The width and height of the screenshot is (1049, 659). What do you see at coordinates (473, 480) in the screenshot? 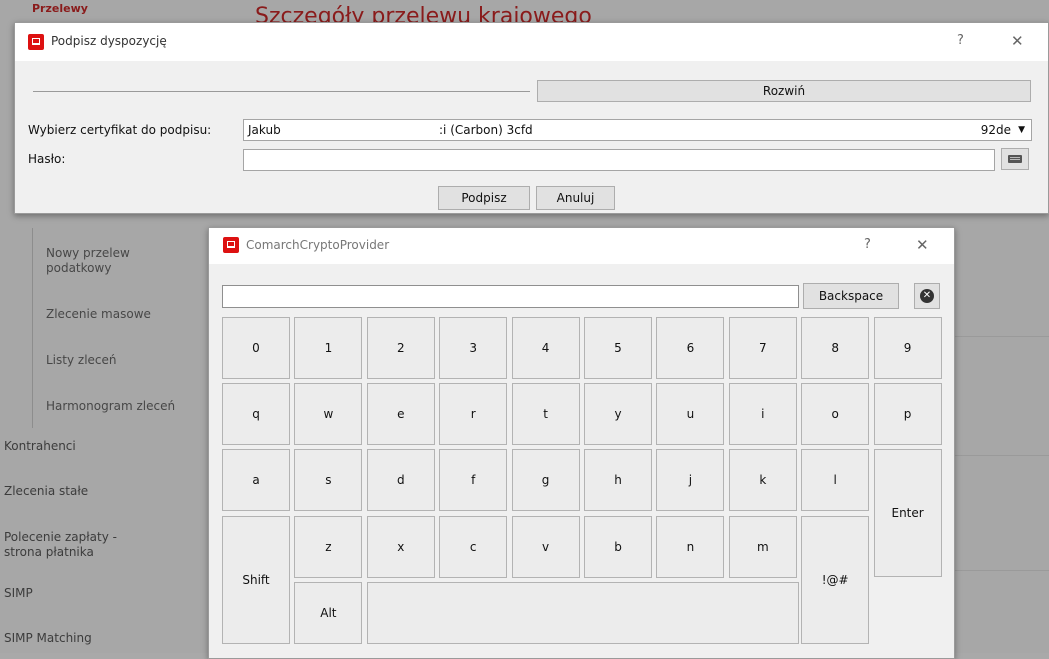
I see `key-f: f` at bounding box center [473, 480].